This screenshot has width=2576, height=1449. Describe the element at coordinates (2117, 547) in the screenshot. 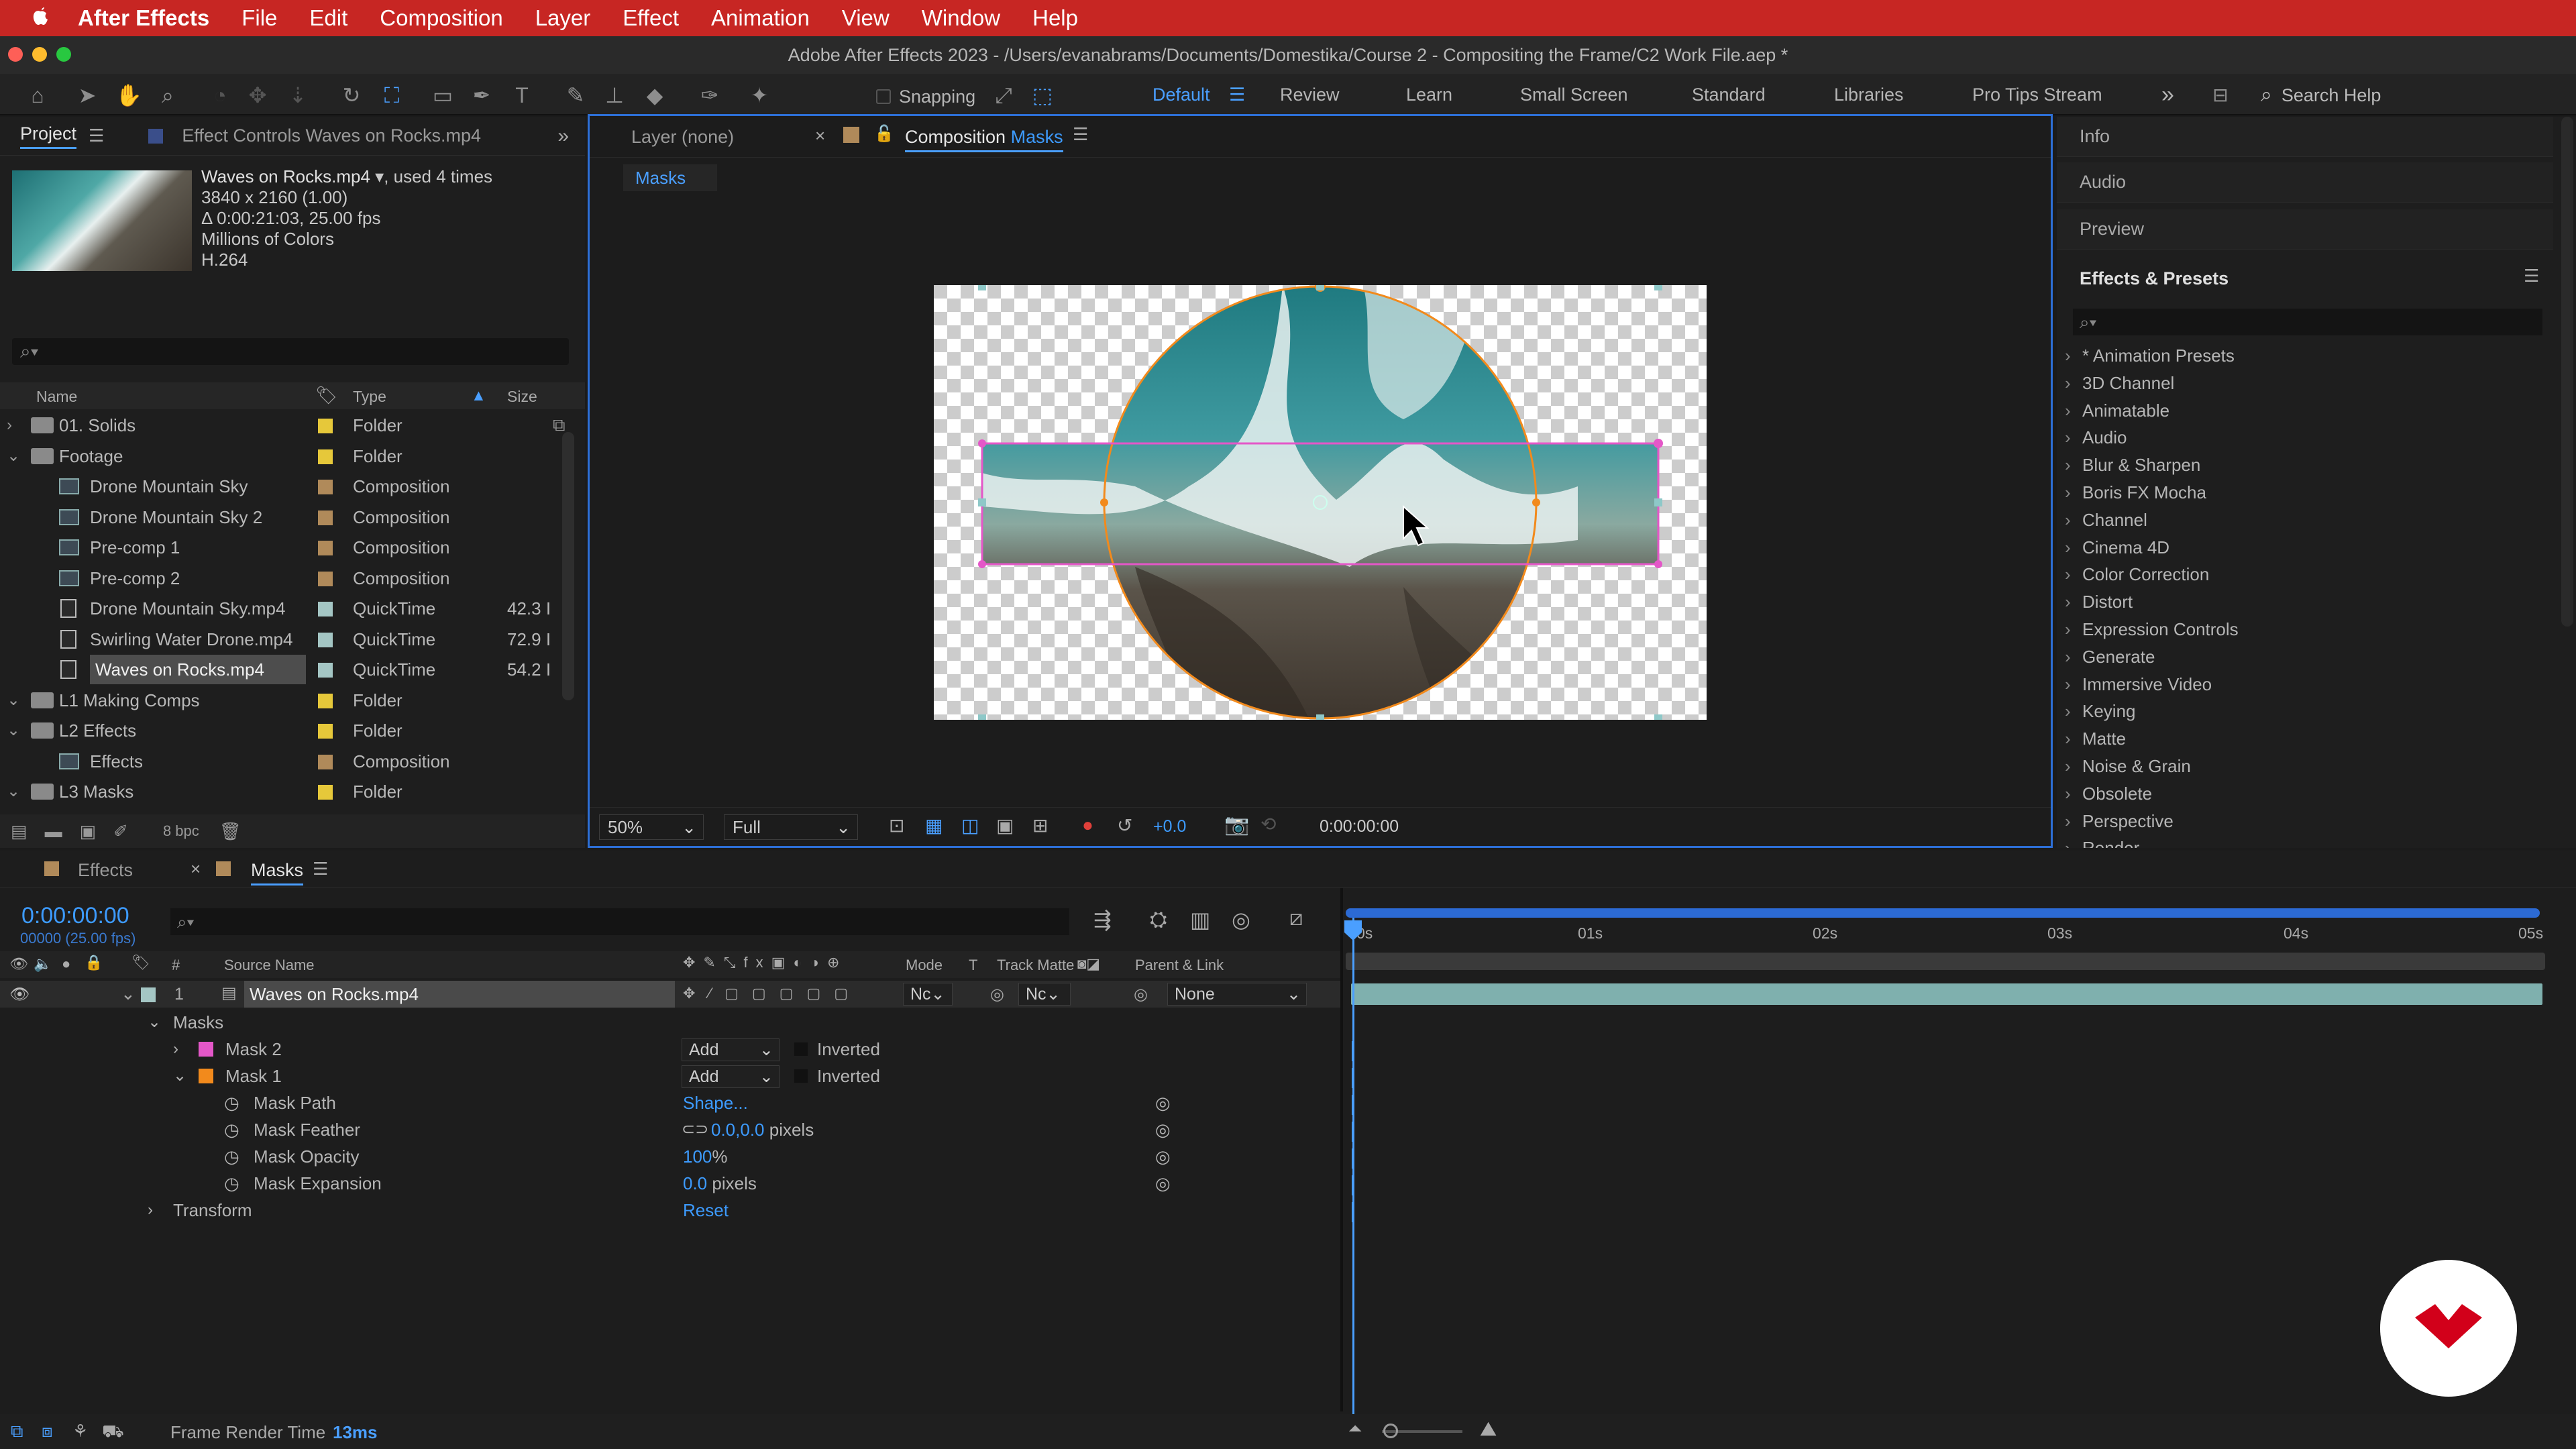

I see `effects-category-item: › Cinema 4D` at that location.